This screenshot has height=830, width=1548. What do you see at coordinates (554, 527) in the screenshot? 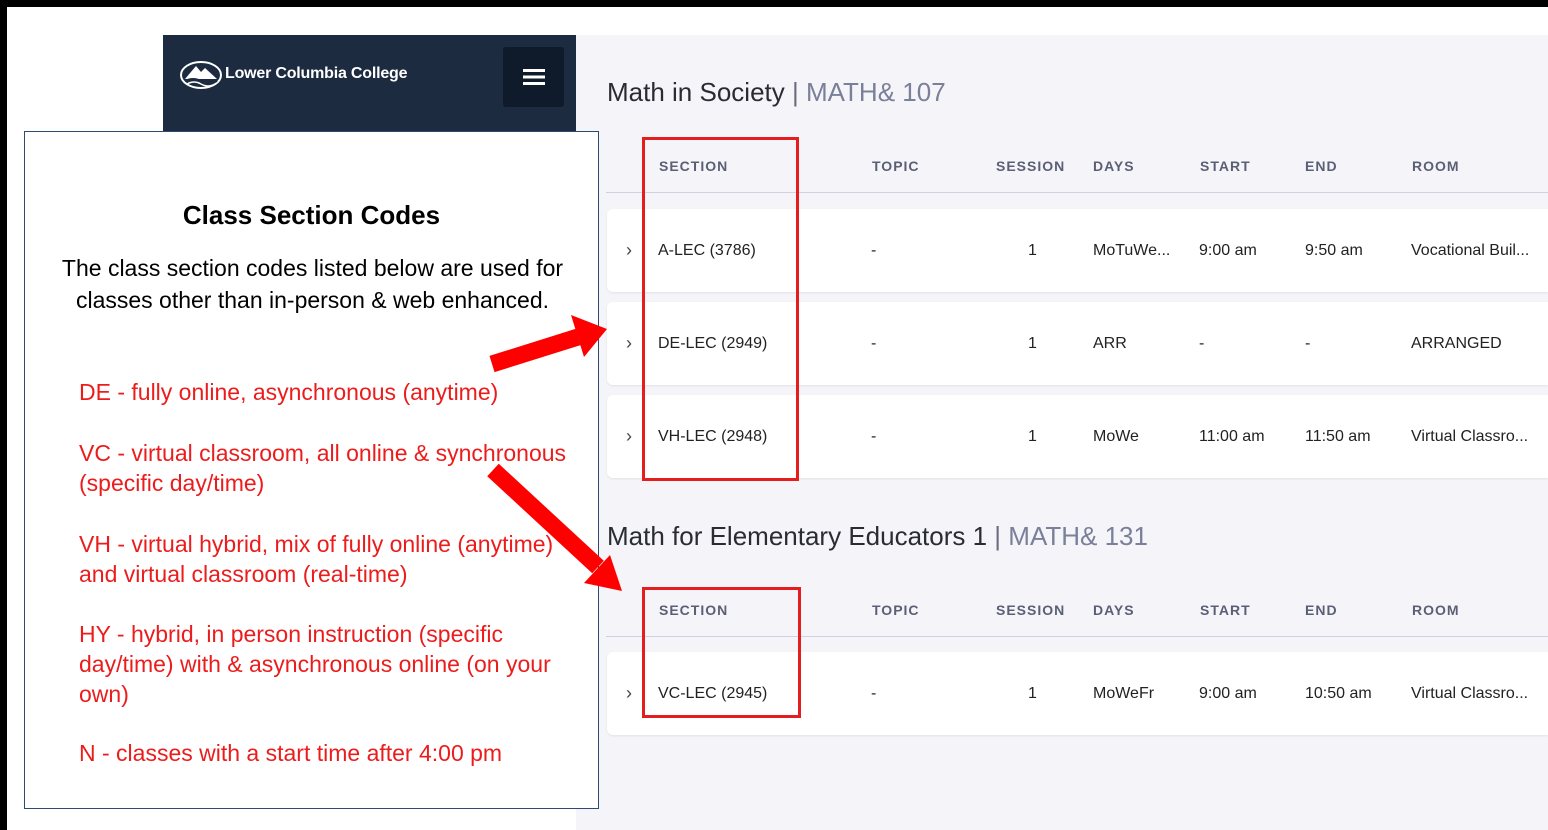
I see `arrow-to-vc-section` at bounding box center [554, 527].